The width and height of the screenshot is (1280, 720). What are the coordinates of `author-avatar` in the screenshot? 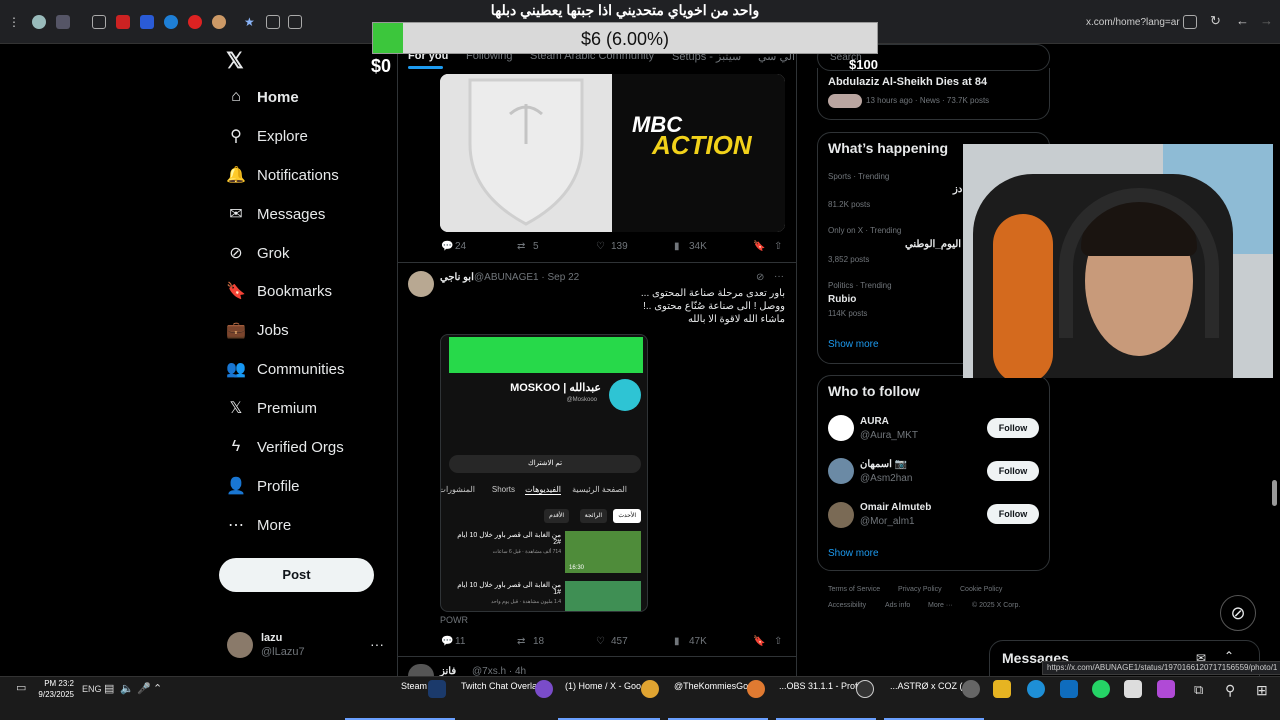 It's located at (421, 284).